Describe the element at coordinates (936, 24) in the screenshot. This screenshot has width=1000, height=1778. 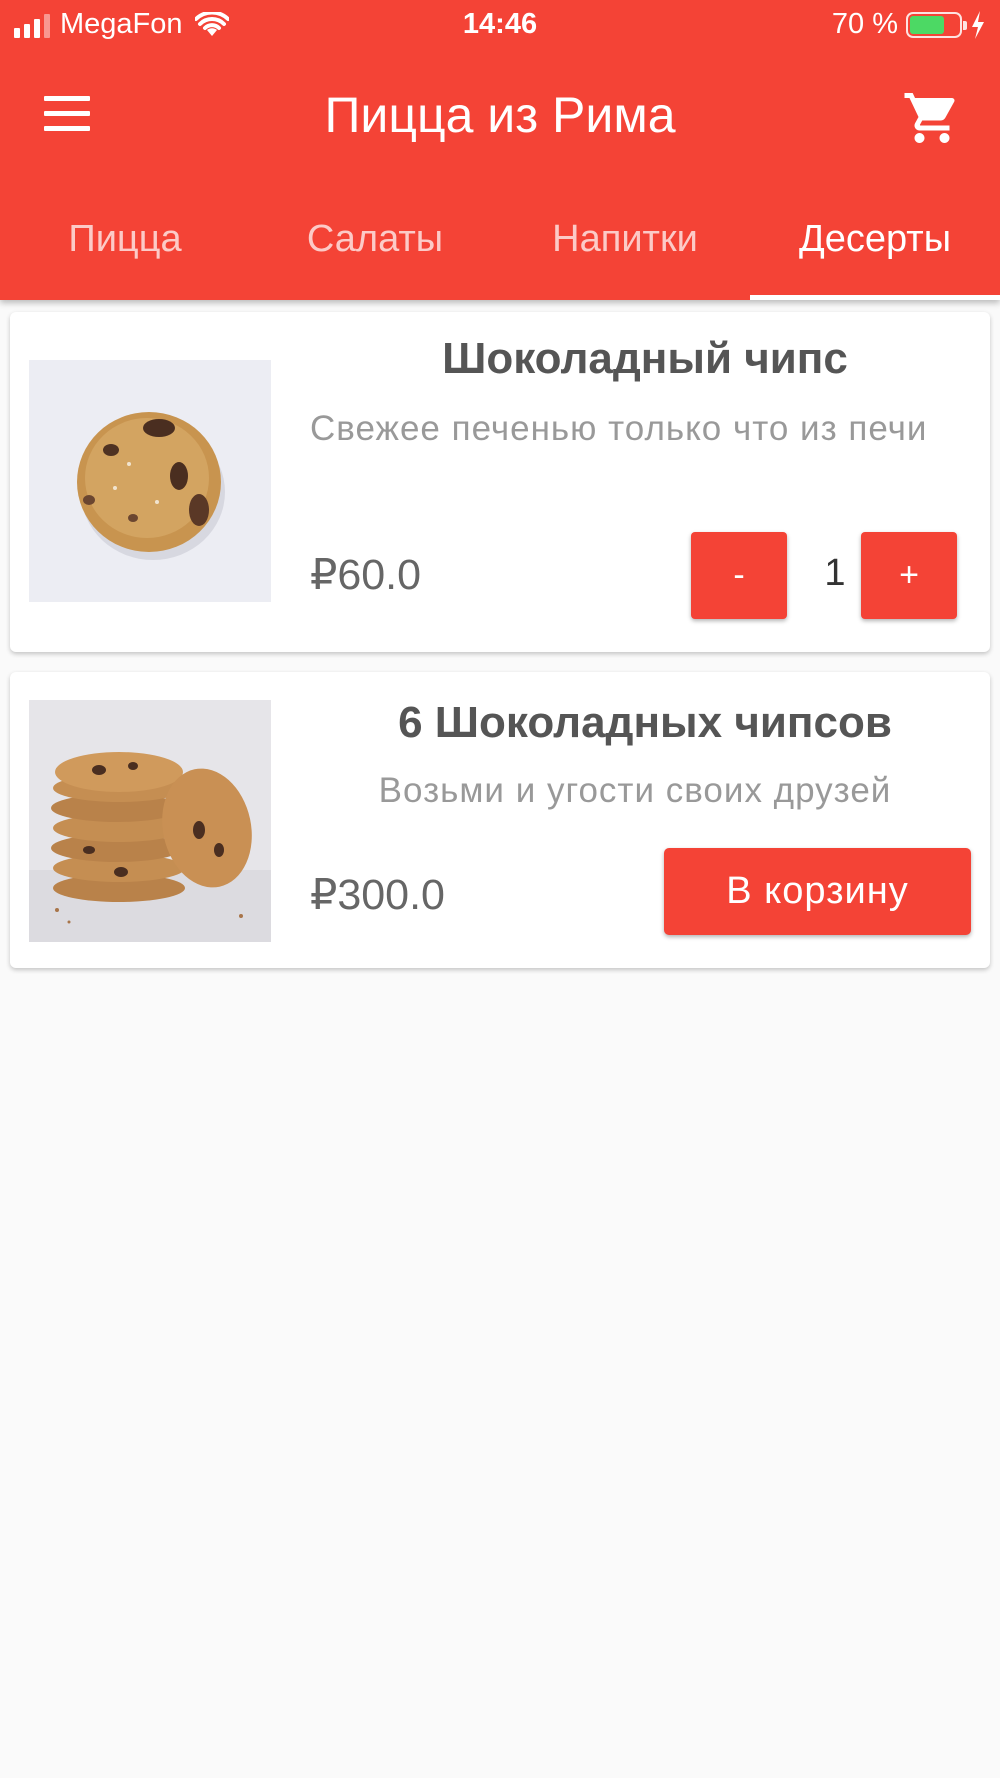
I see `battery-icon` at that location.